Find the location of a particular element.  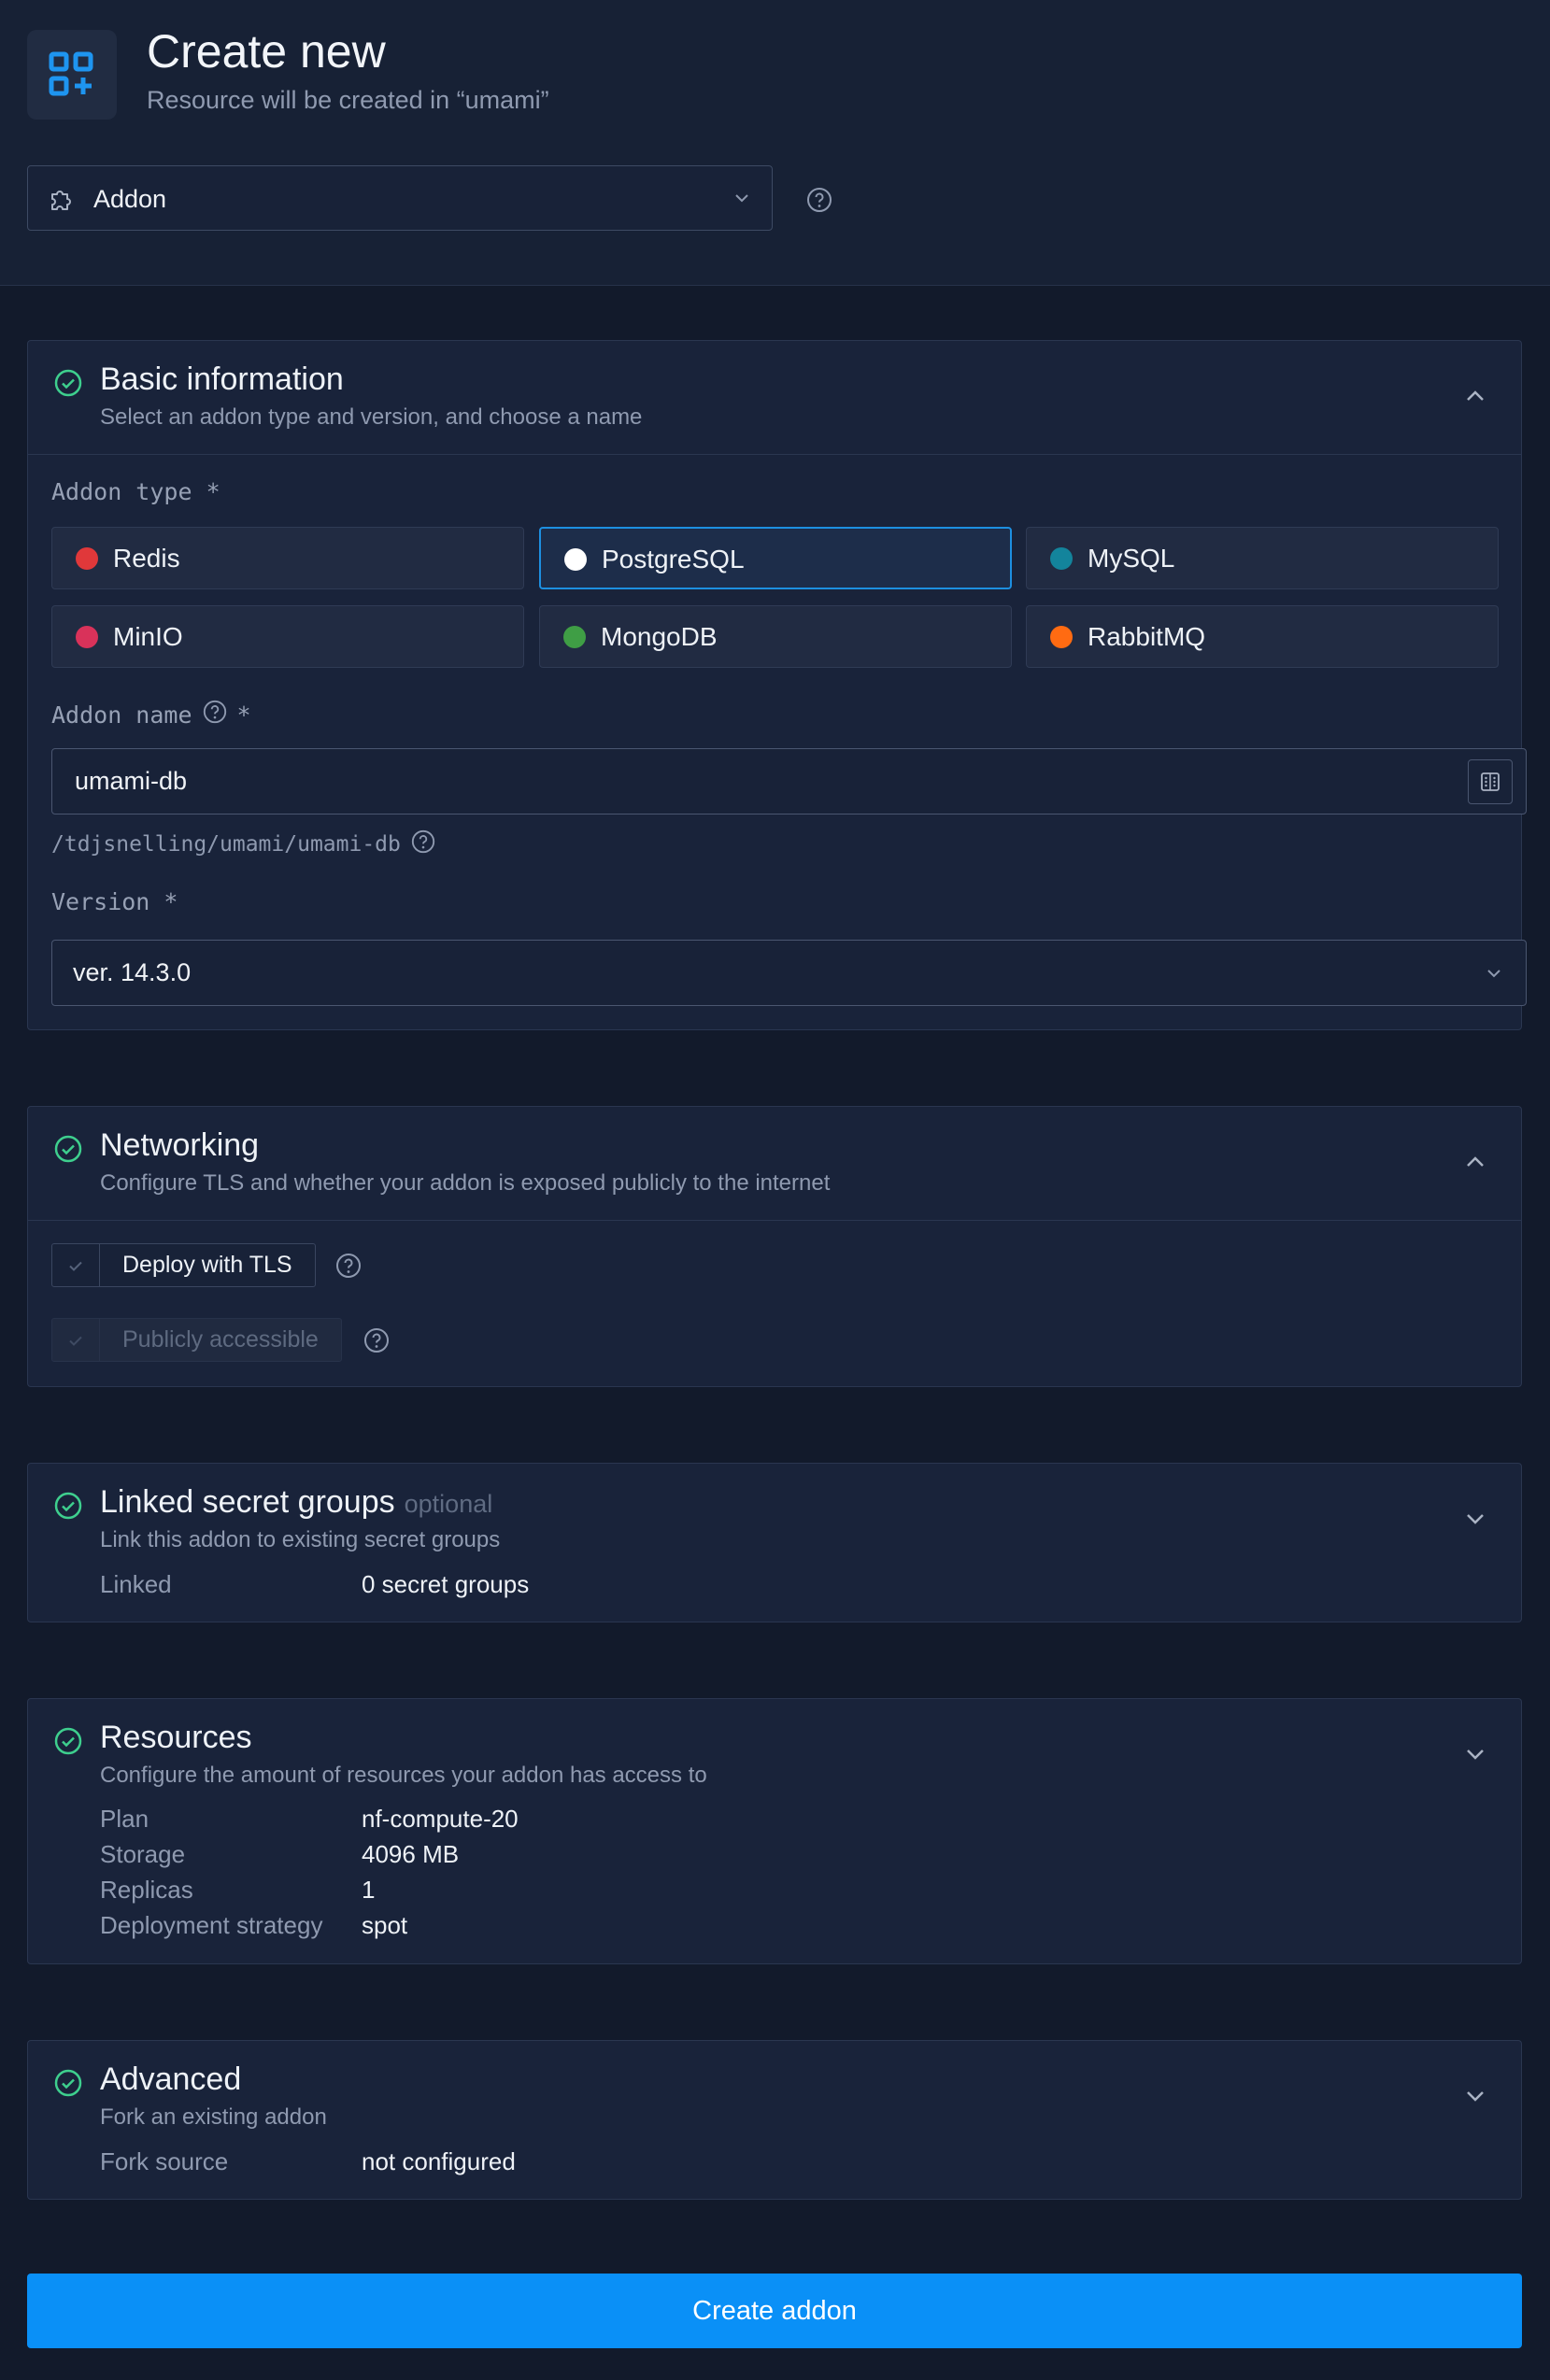

page-title: Create new is located at coordinates (266, 51).